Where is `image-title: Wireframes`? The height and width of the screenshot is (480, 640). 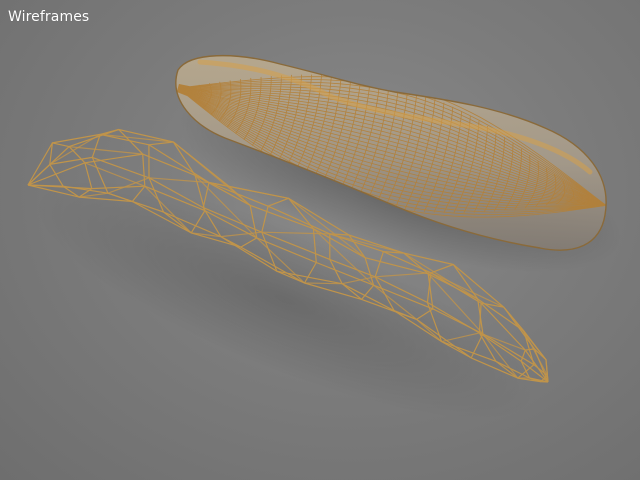 image-title: Wireframes is located at coordinates (48, 17).